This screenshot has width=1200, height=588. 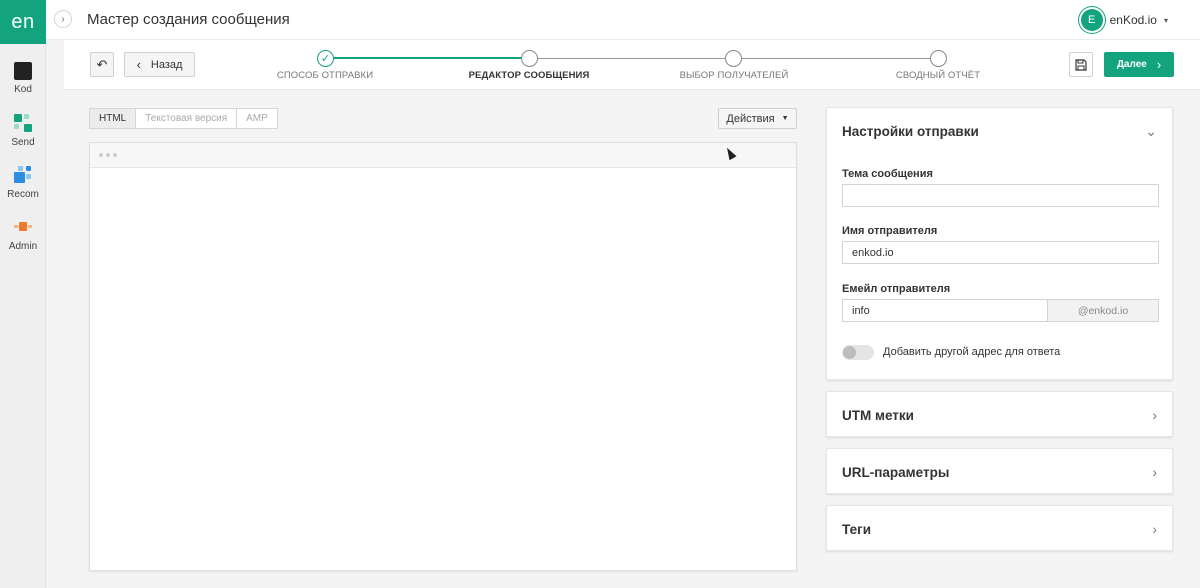 I want to click on actions-button-label: Действия, so click(x=750, y=118).